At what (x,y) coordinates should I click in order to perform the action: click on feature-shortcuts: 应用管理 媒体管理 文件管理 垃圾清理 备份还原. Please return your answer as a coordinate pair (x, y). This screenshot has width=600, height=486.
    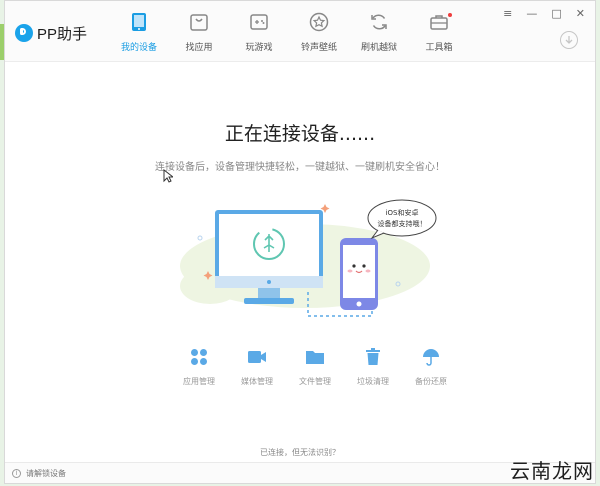
    Looking at the image, I should click on (315, 366).